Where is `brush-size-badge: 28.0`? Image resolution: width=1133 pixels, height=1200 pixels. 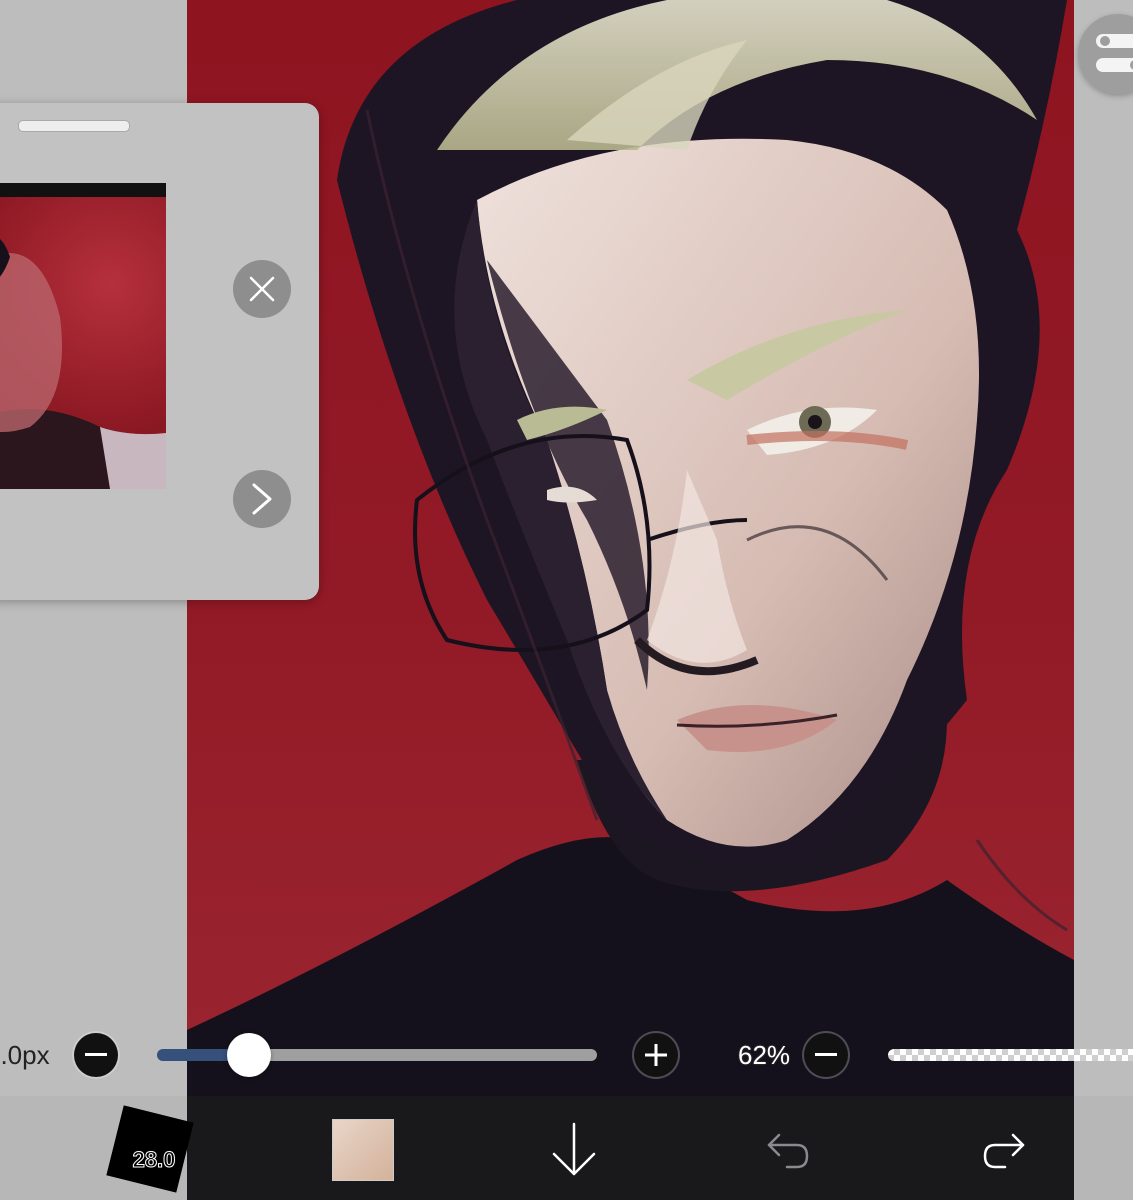
brush-size-badge: 28.0 is located at coordinates (154, 1160).